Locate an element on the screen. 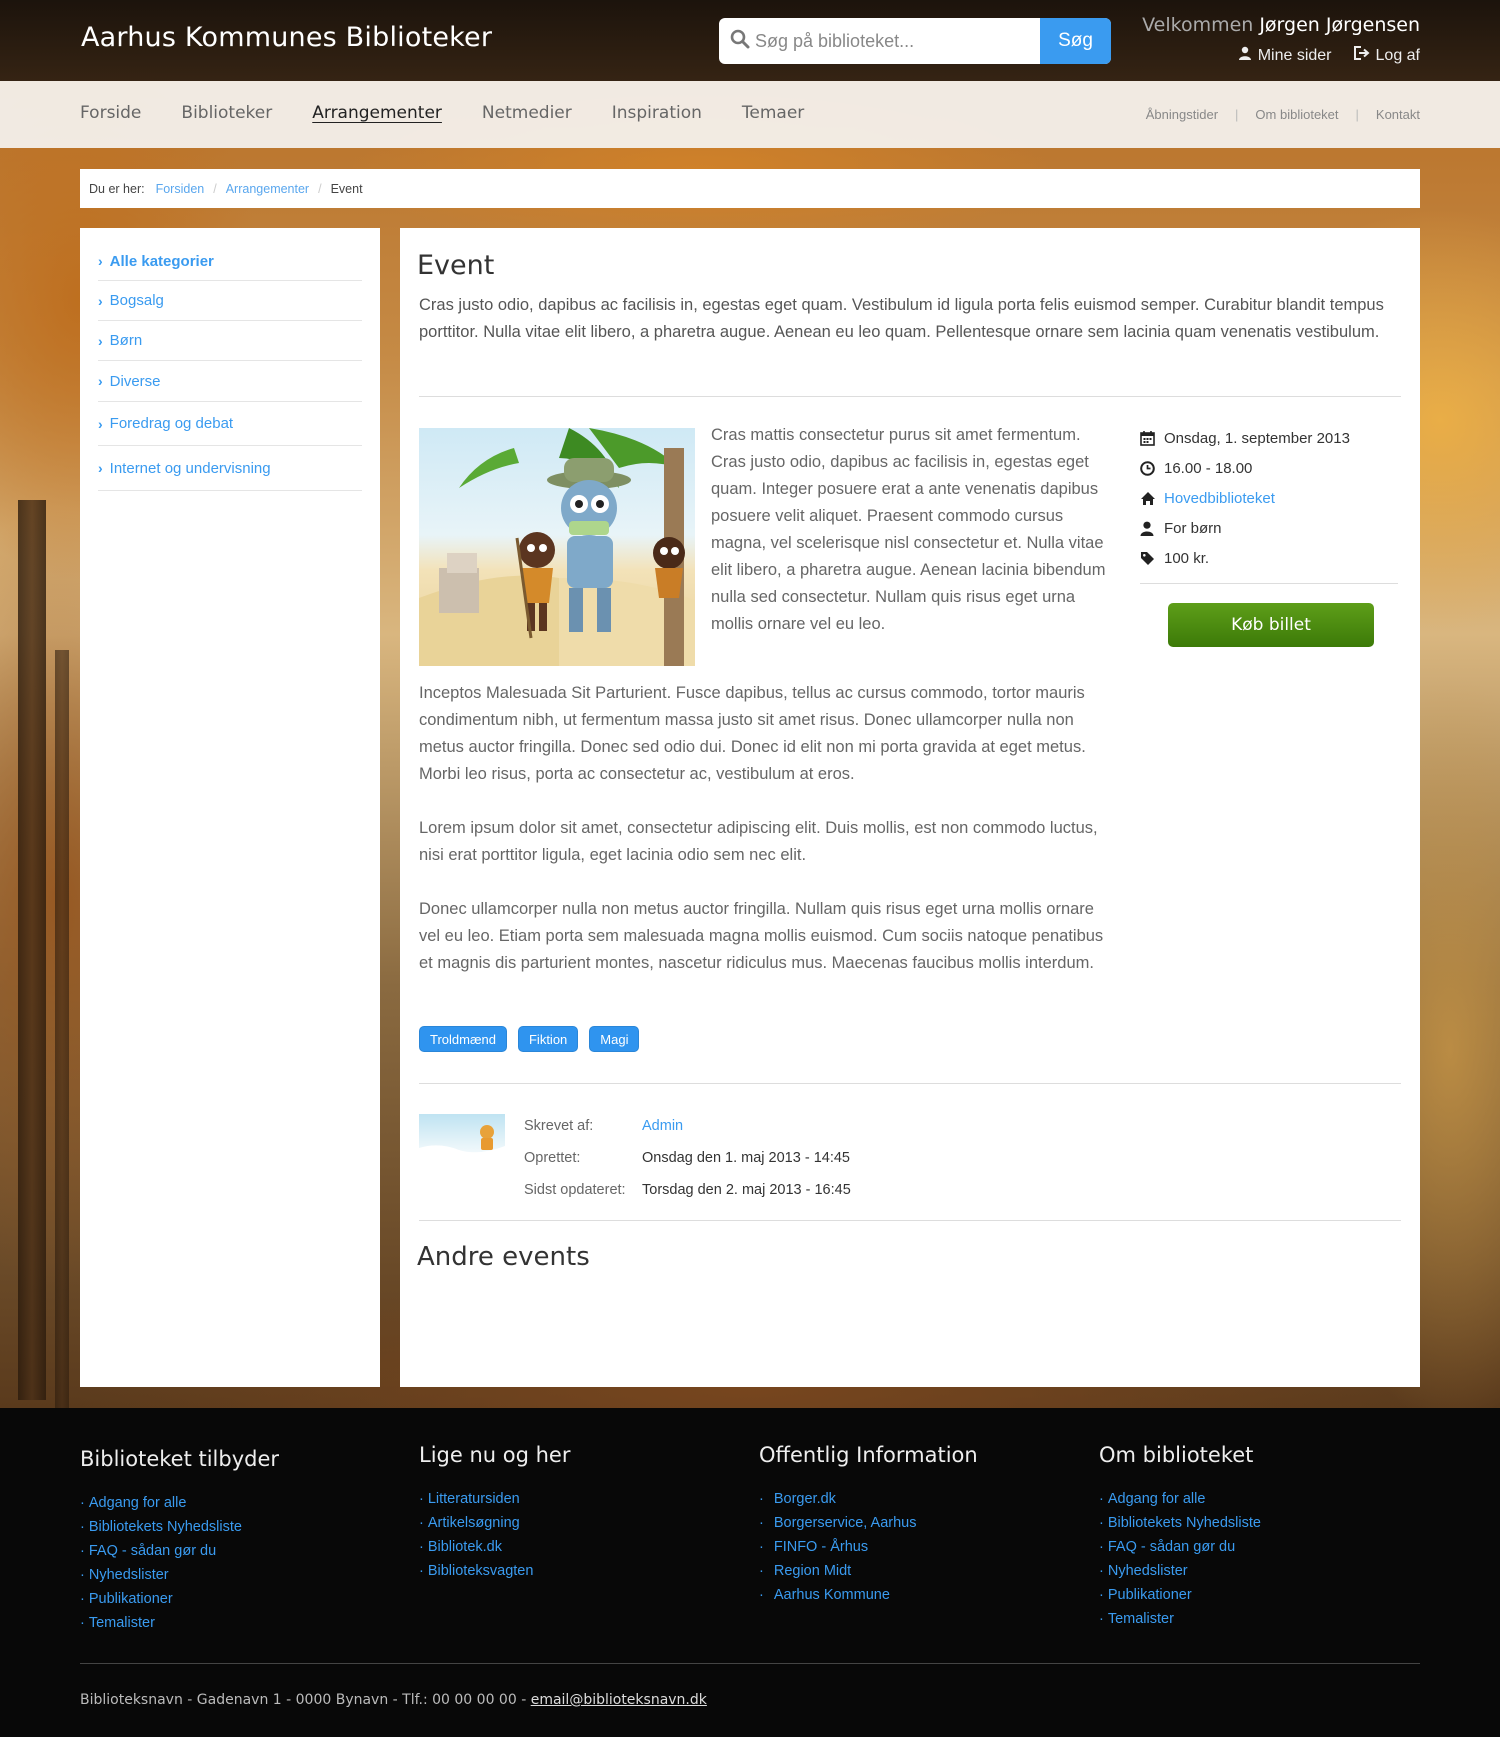 Image resolution: width=1500 pixels, height=1737 pixels. footer-link-item: · Biblioteksvagten is located at coordinates (476, 1571).